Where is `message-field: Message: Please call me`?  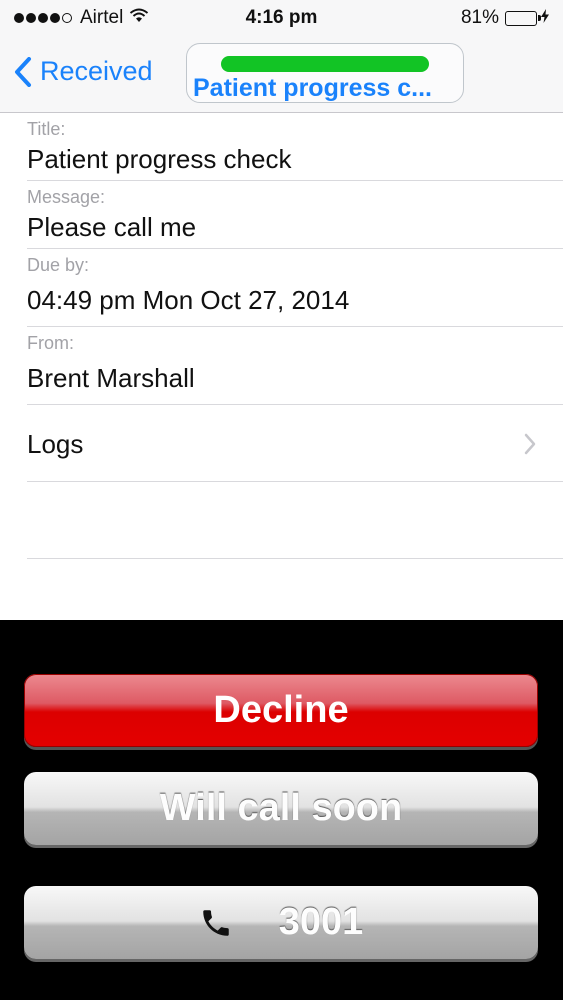 message-field: Message: Please call me is located at coordinates (295, 215).